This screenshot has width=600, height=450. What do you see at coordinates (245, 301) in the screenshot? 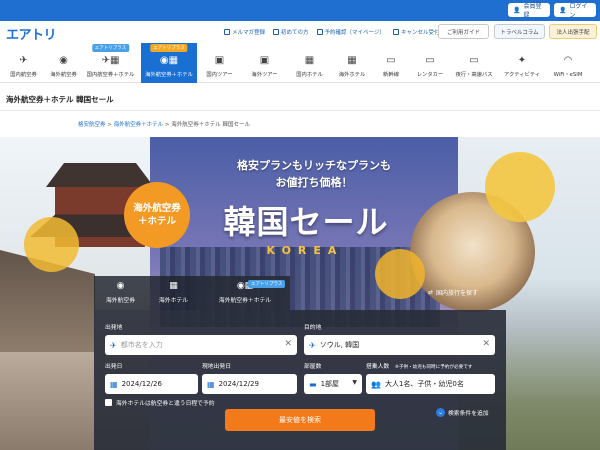
I see `tab-label: 海外航空券＋ホテル` at bounding box center [245, 301].